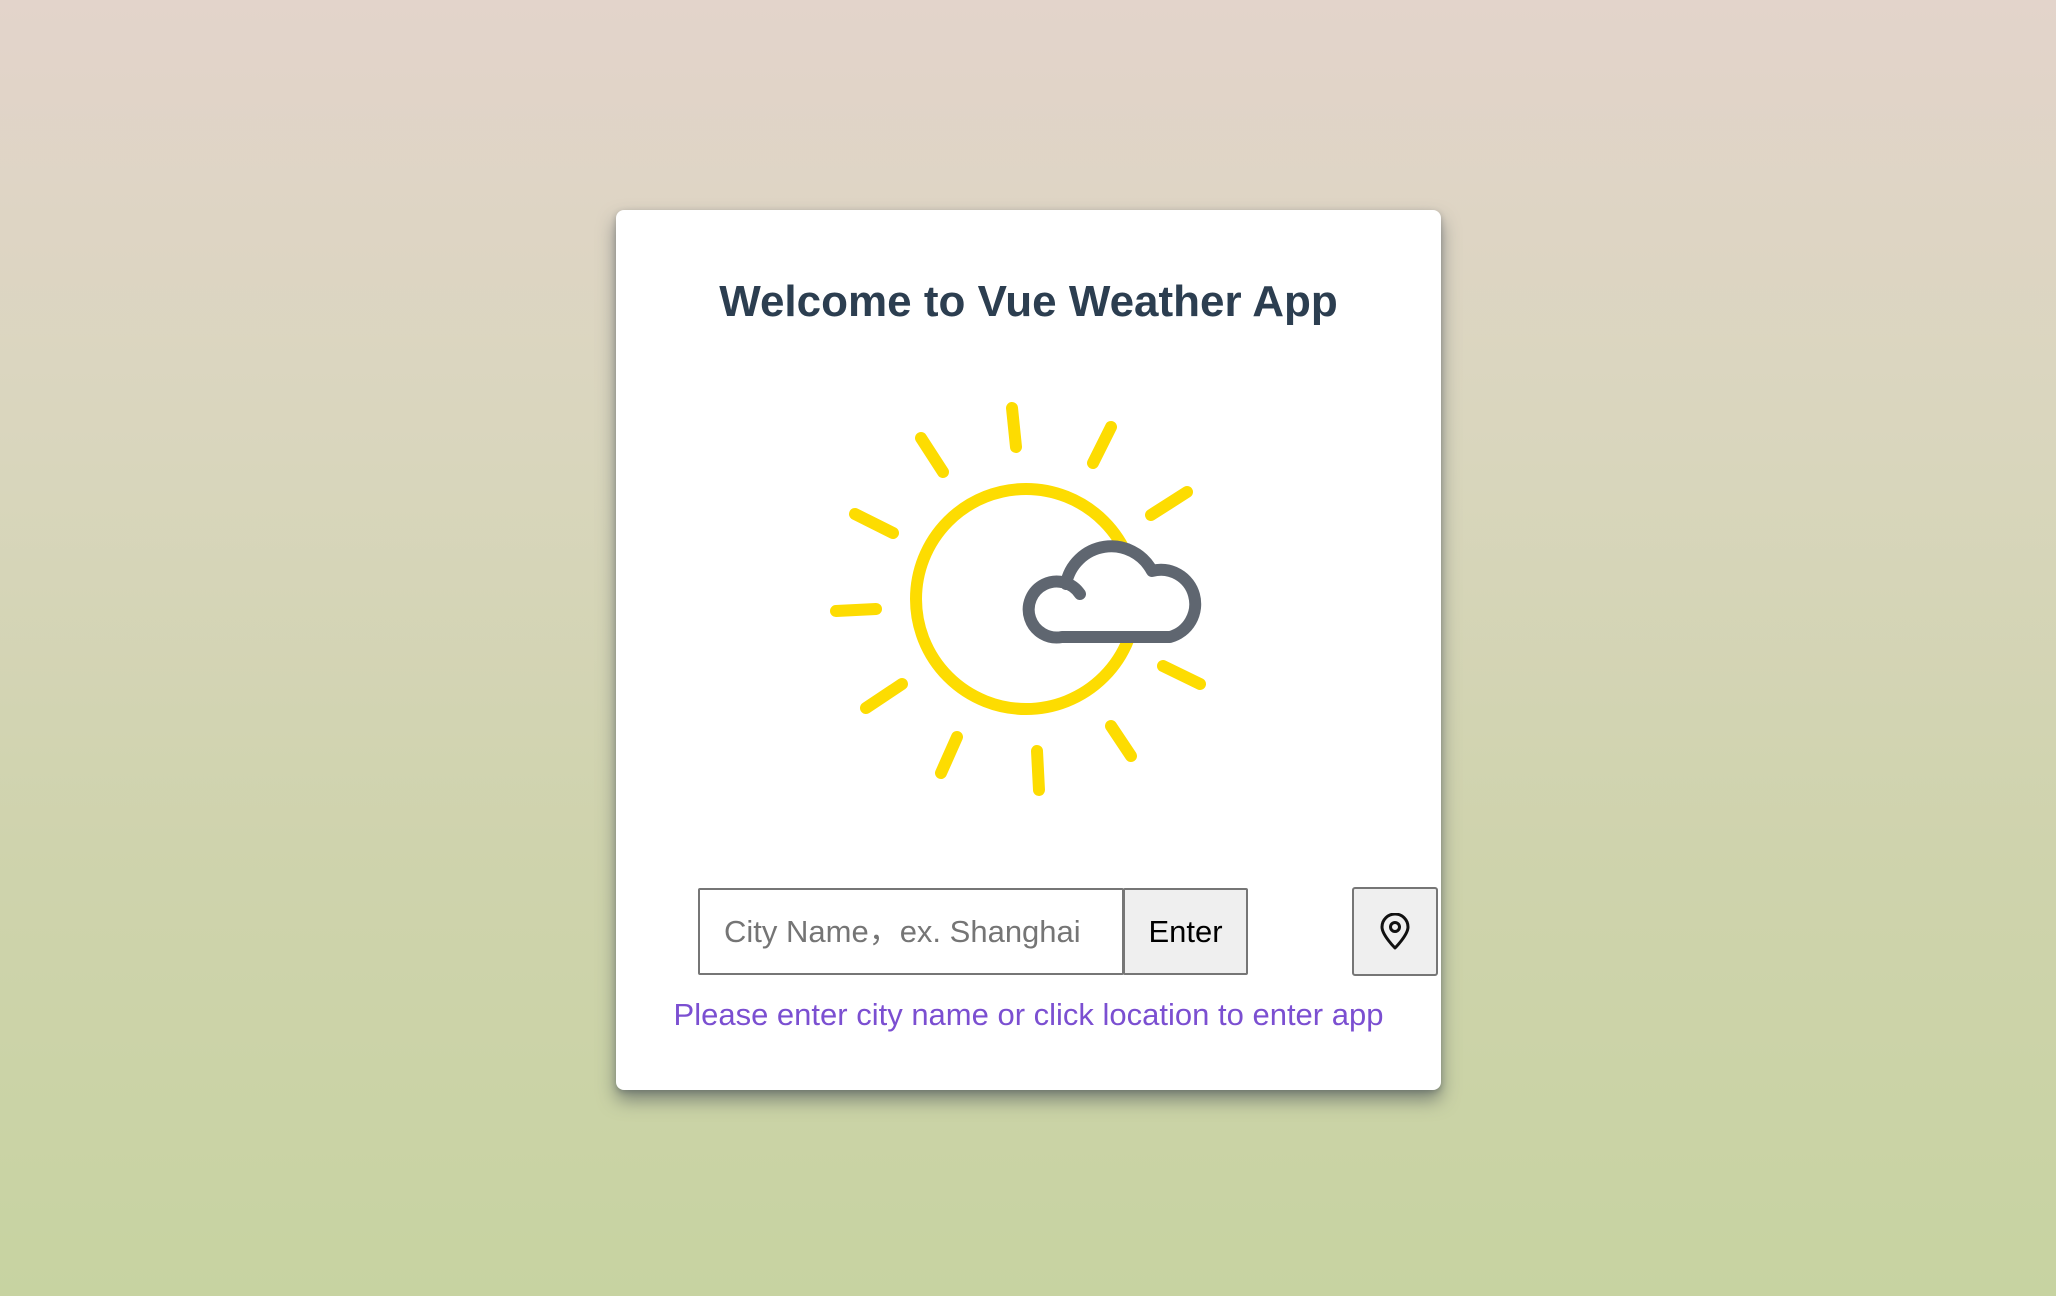 The height and width of the screenshot is (1296, 2056). What do you see at coordinates (1026, 600) in the screenshot?
I see `sun-cloud-icon` at bounding box center [1026, 600].